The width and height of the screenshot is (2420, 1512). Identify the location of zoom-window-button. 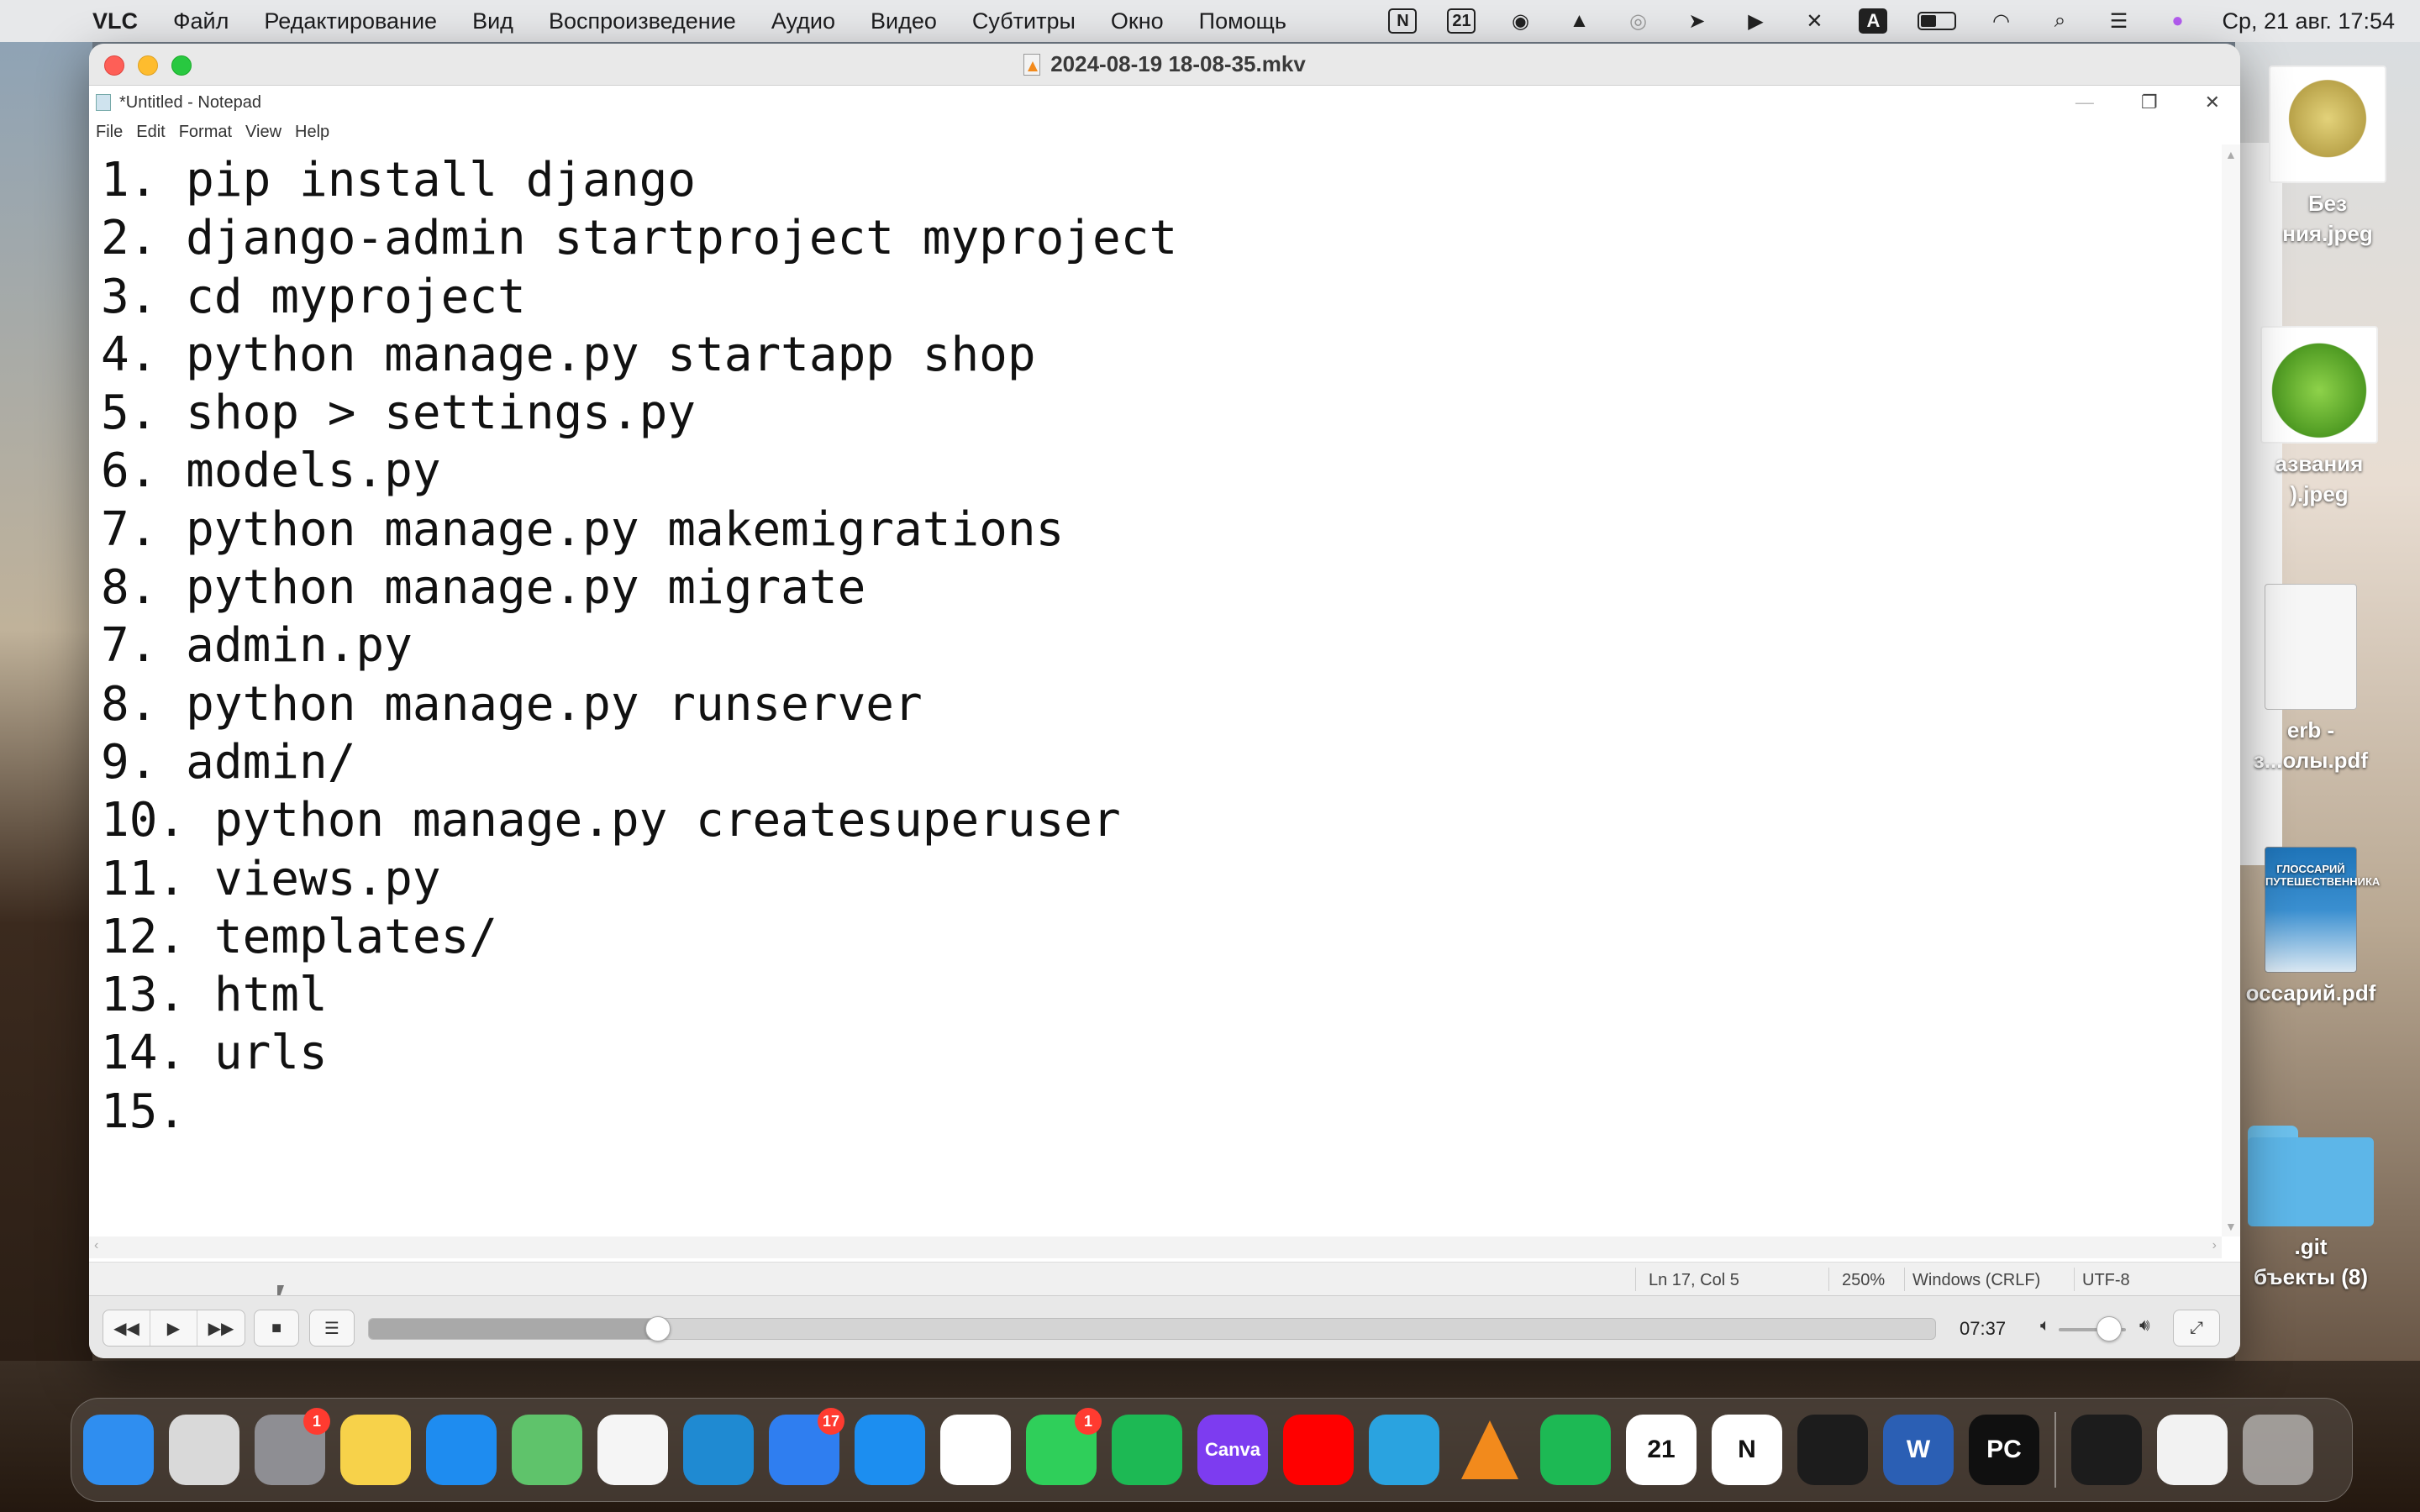
(181, 65).